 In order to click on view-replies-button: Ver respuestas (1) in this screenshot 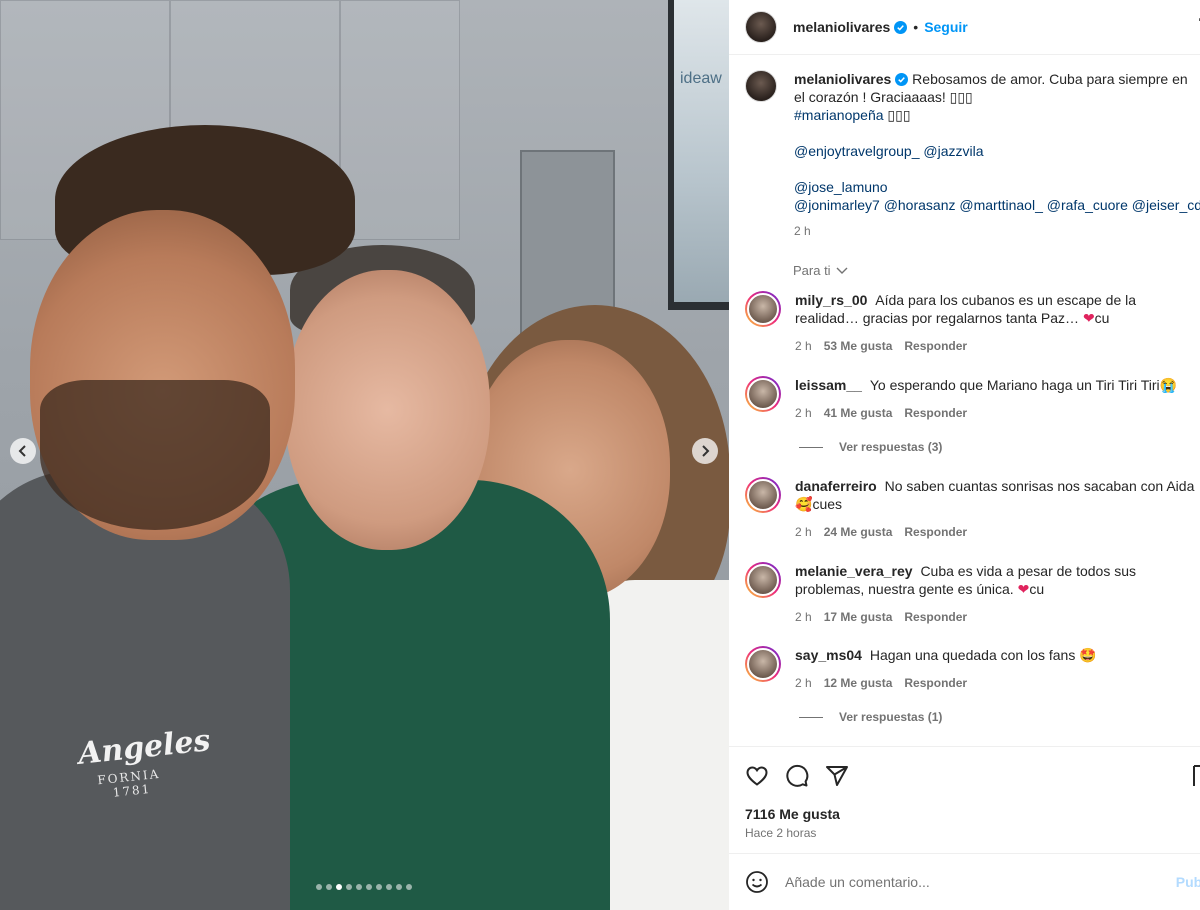, I will do `click(870, 717)`.